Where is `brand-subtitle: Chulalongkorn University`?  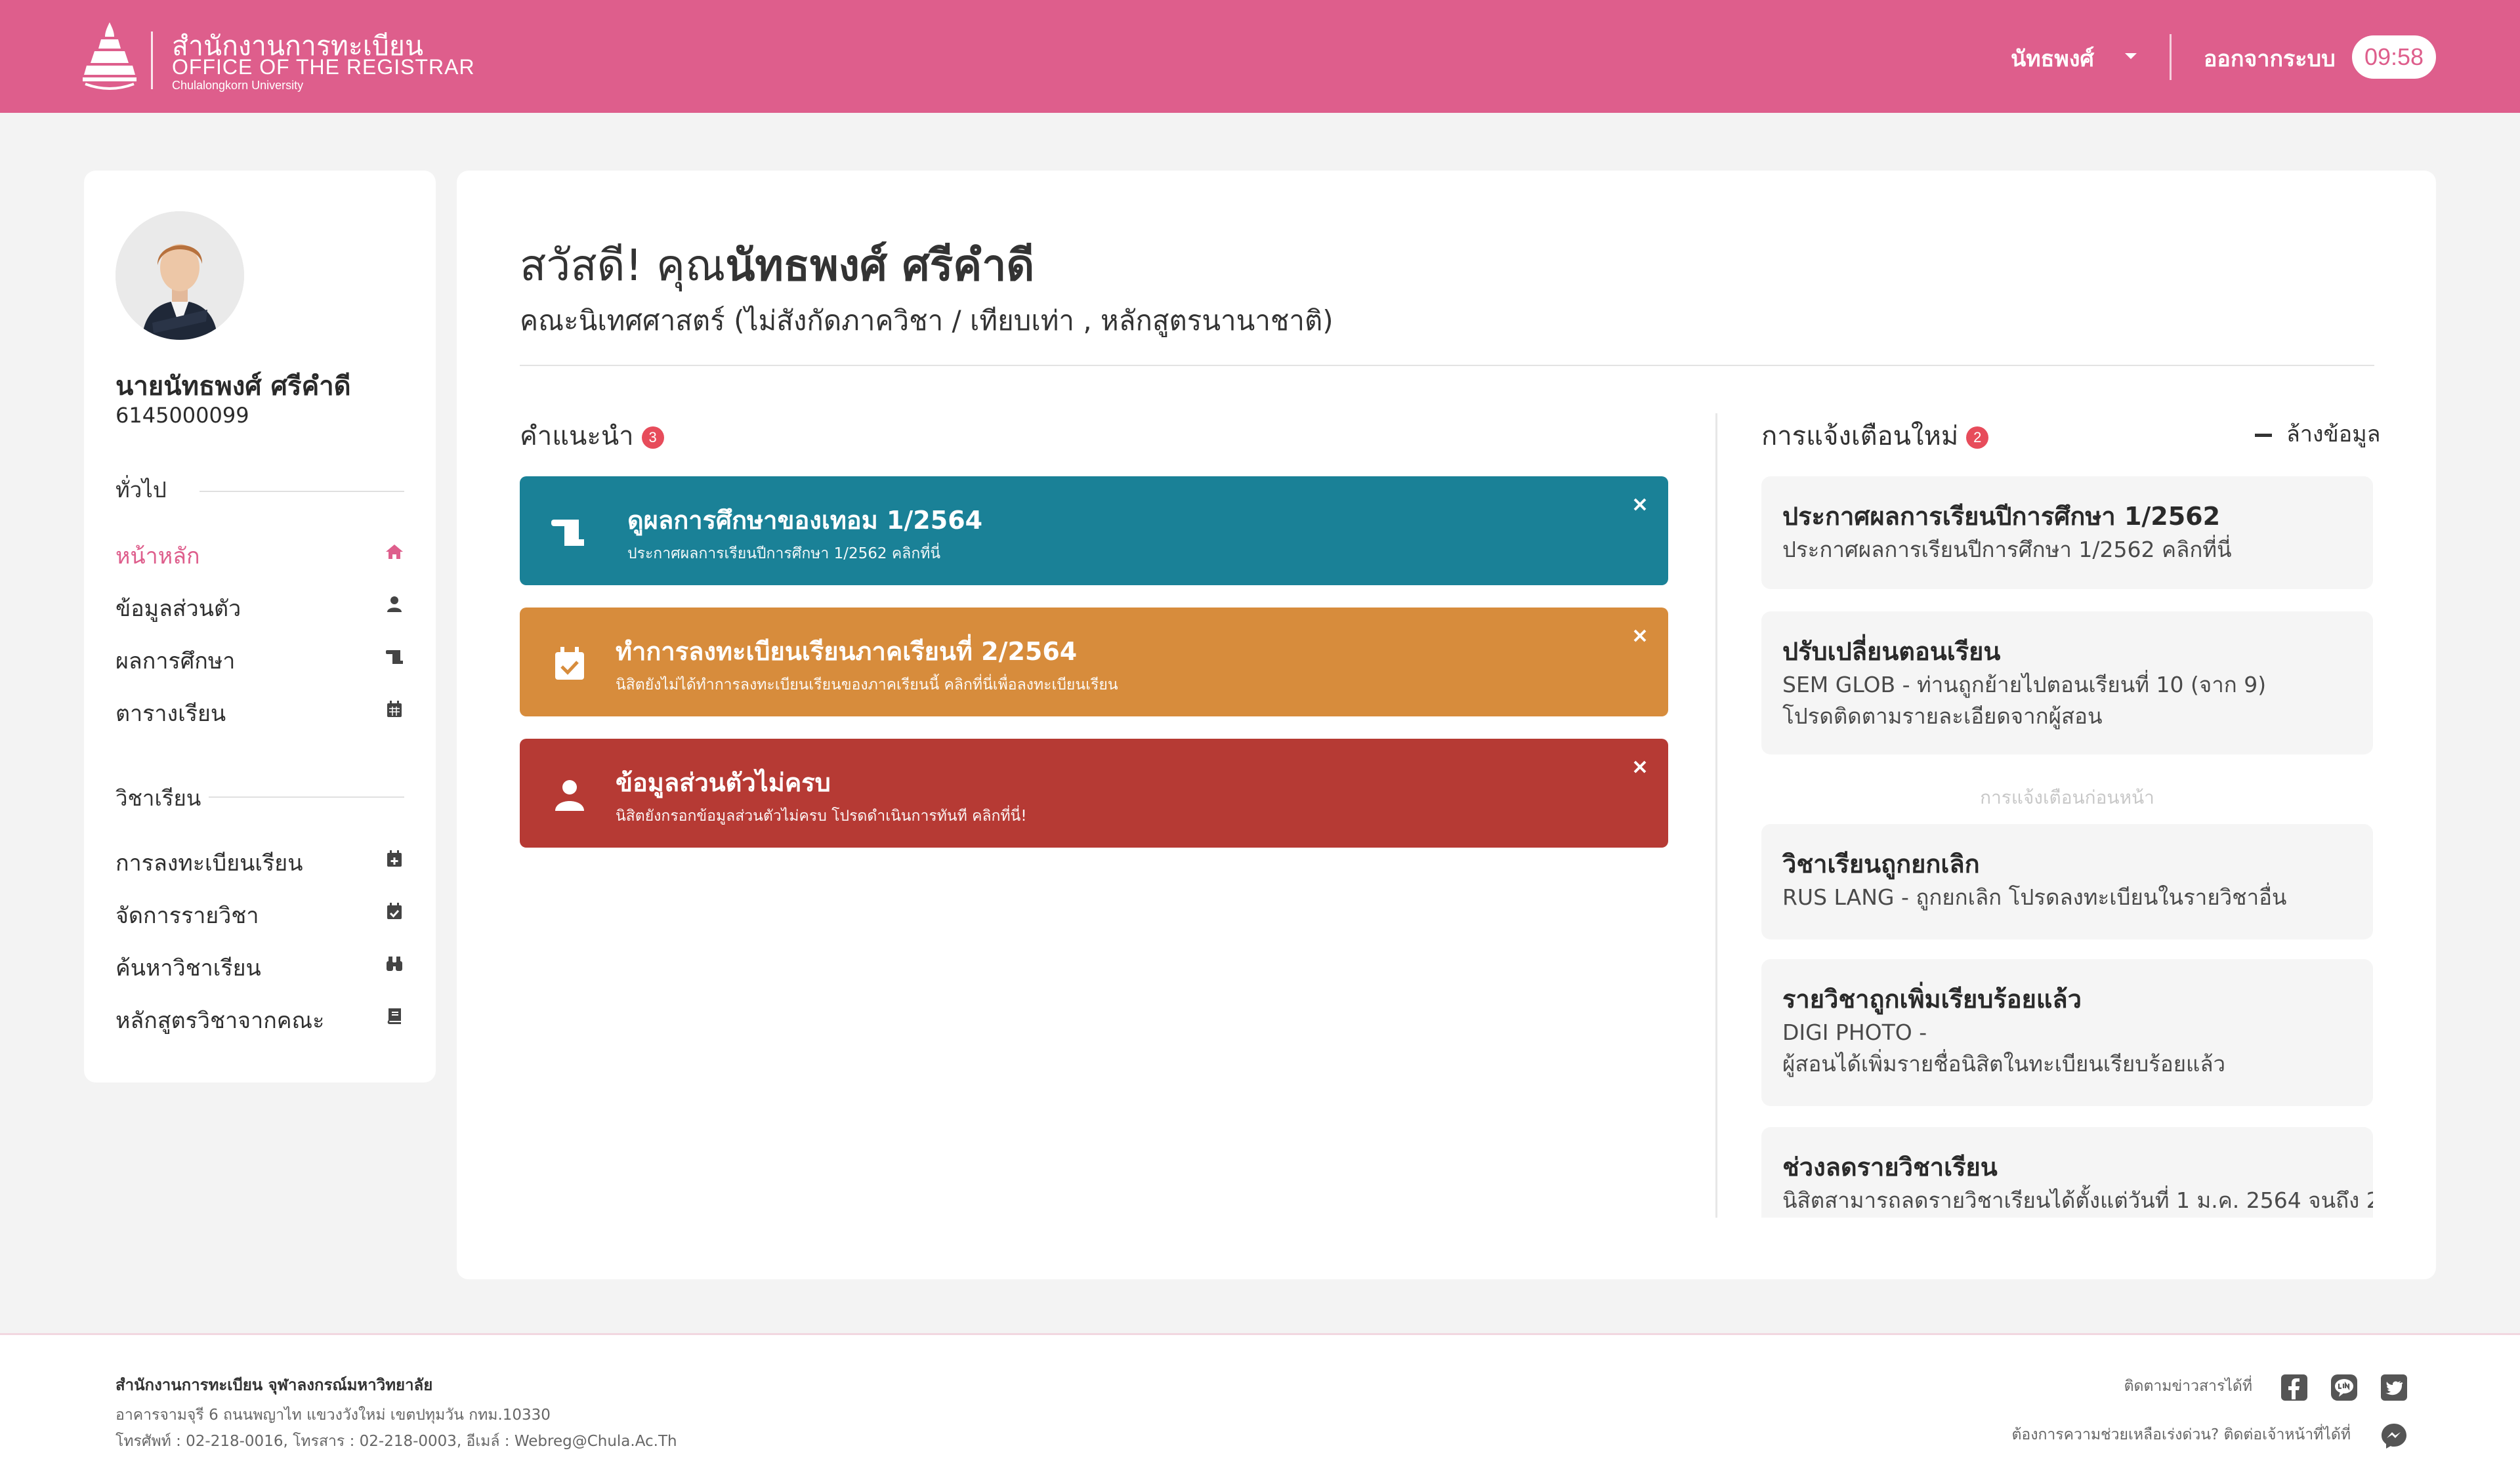 brand-subtitle: Chulalongkorn University is located at coordinates (238, 86).